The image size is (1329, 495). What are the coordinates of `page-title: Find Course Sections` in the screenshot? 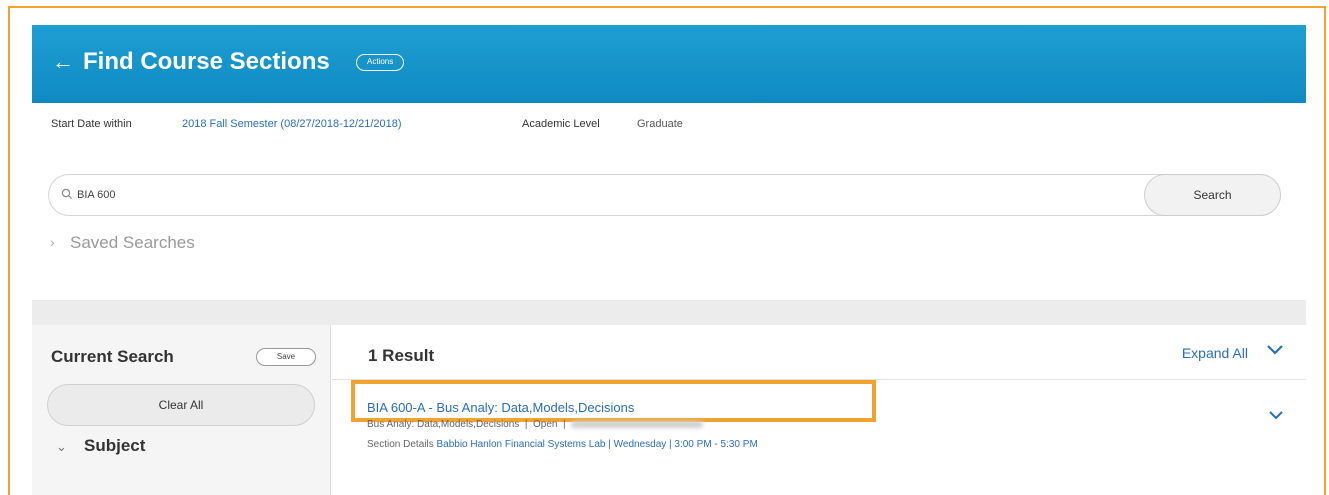 It's located at (206, 61).